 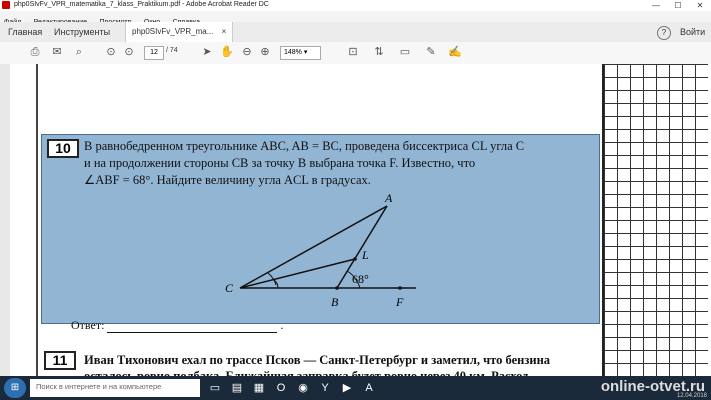 What do you see at coordinates (154, 53) in the screenshot?
I see `page-number-input: 12` at bounding box center [154, 53].